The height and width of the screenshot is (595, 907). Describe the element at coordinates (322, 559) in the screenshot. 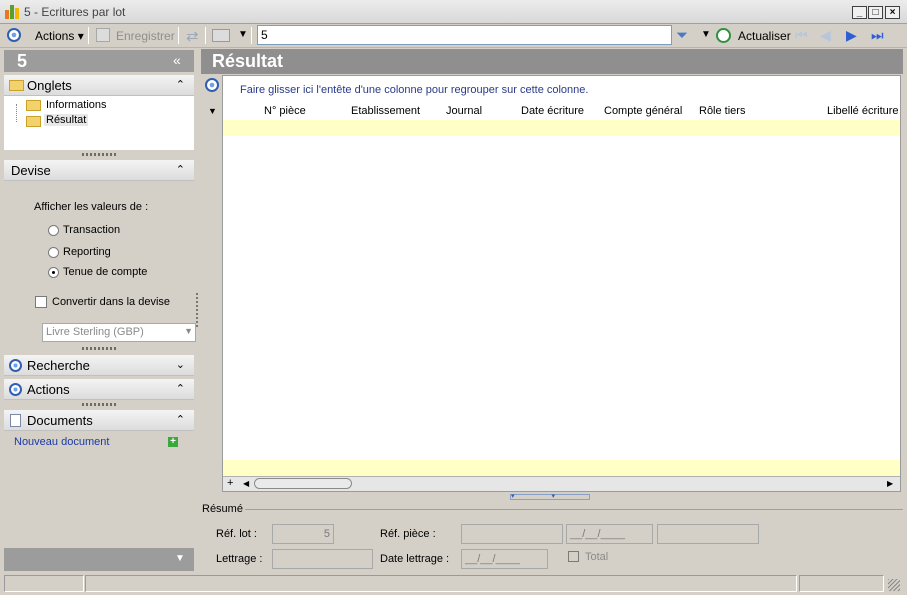

I see `lettrage-field` at that location.